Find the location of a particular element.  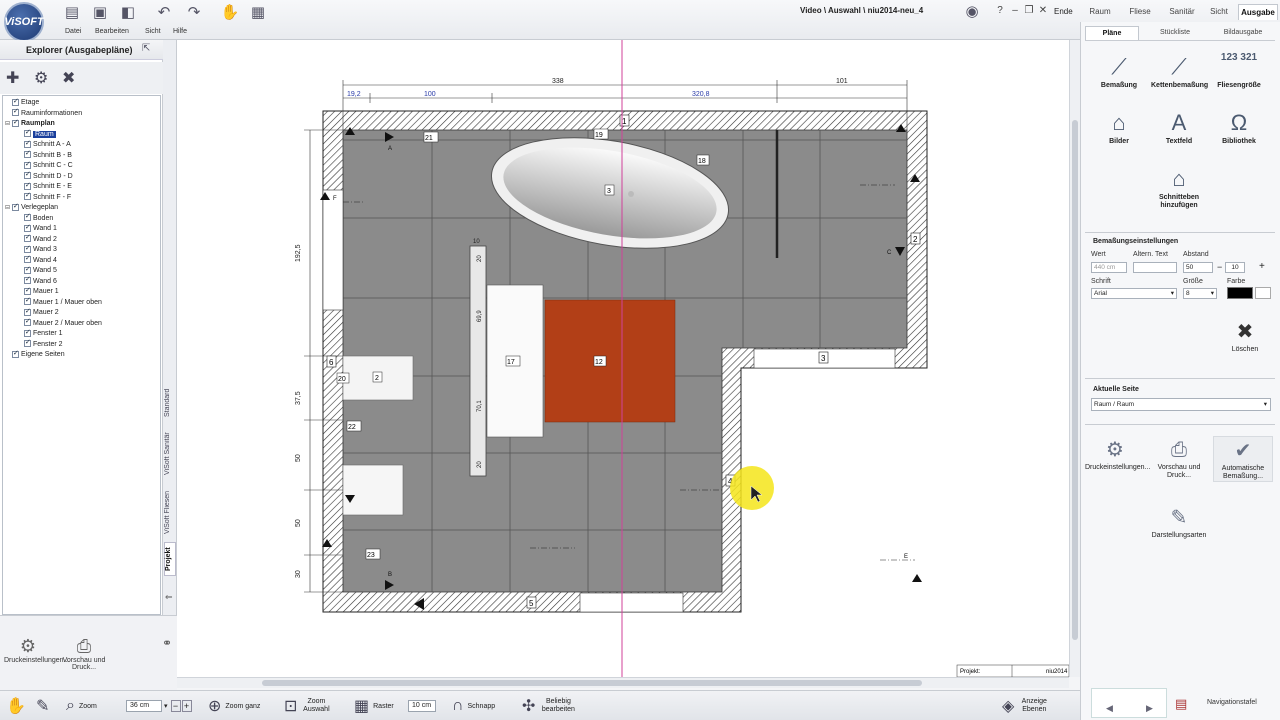

menu-file: Datei is located at coordinates (73, 31).